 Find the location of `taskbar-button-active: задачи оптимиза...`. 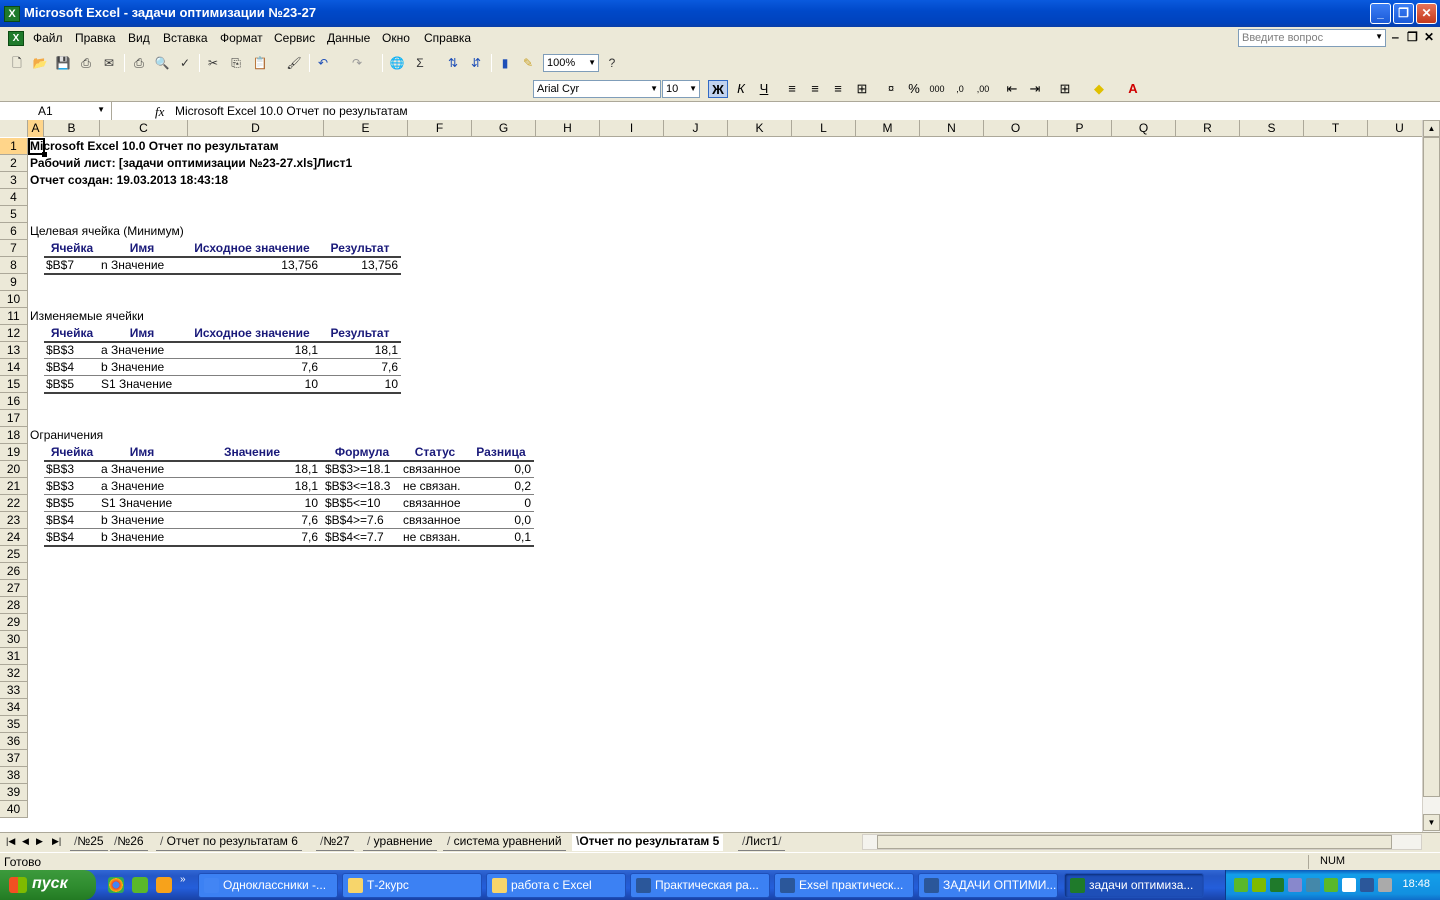

taskbar-button-active: задачи оптимиза... is located at coordinates (1134, 885).